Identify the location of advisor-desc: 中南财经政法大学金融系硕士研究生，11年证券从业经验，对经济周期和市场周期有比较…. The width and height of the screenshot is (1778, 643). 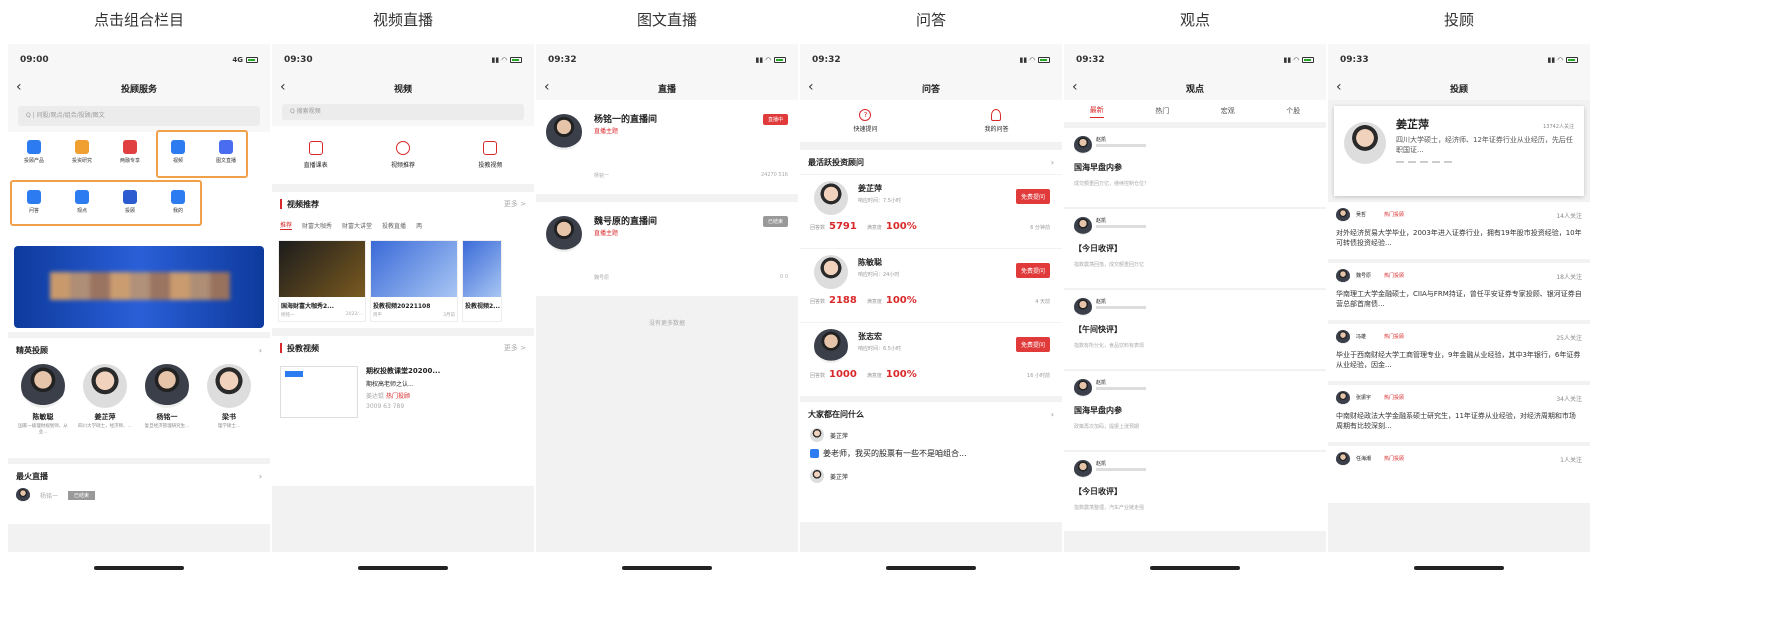
(1456, 421).